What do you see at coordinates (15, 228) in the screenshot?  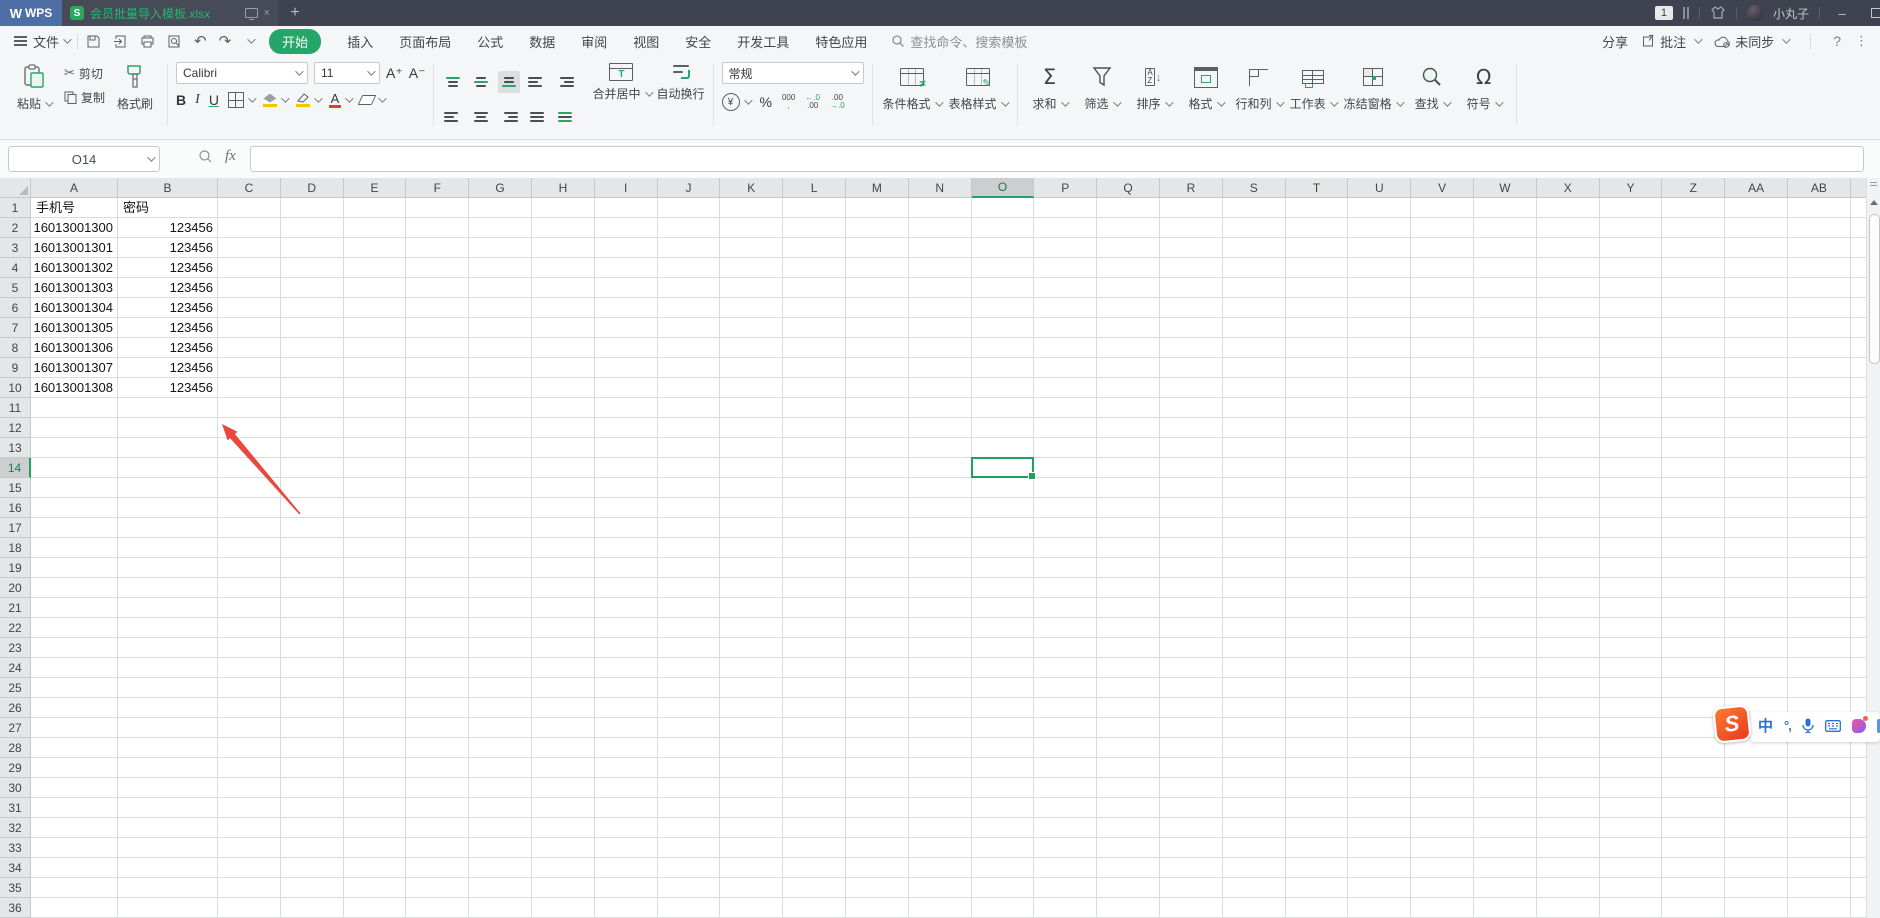 I see `row-header-2: 2` at bounding box center [15, 228].